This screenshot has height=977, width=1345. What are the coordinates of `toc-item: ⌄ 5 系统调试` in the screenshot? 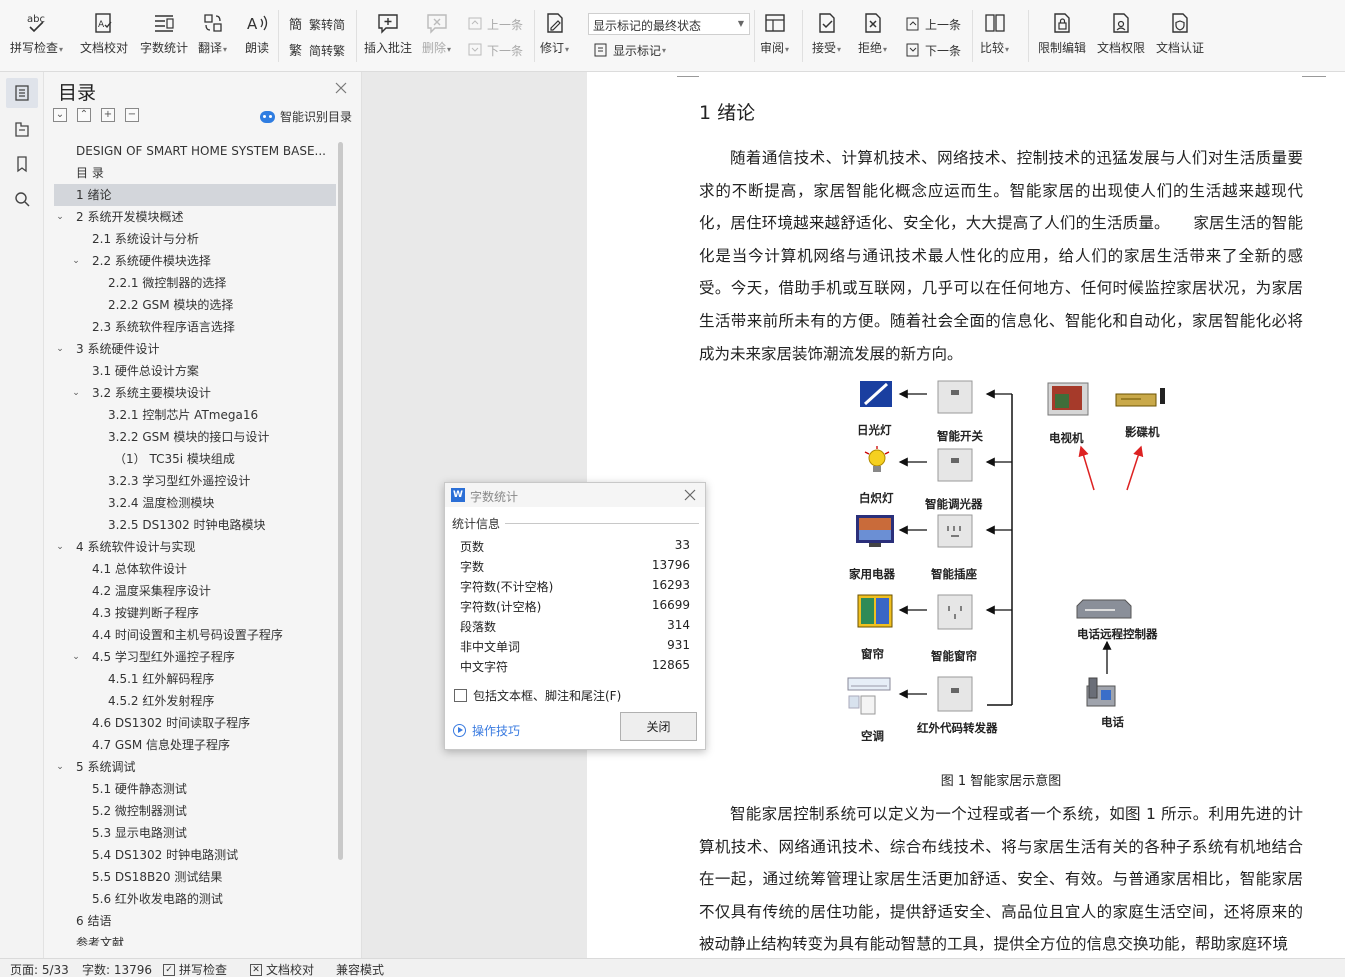 It's located at (195, 767).